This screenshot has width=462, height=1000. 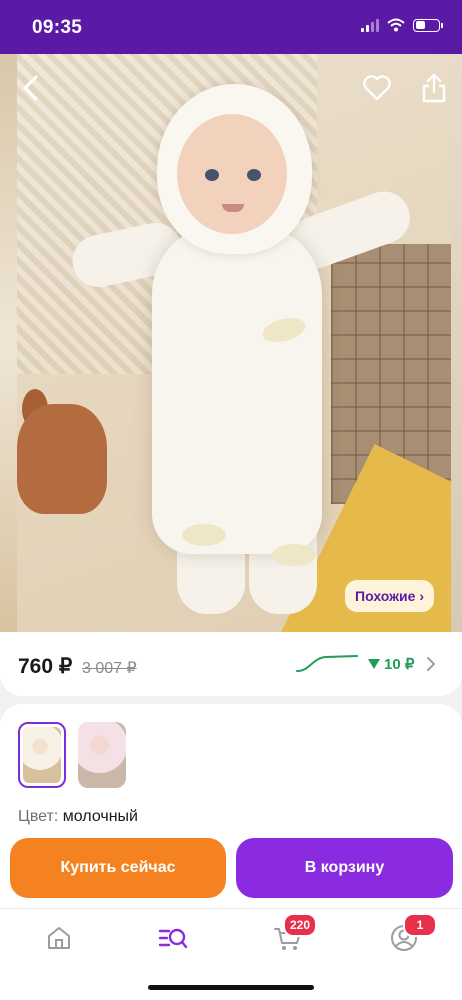 I want to click on home-icon, so click(x=59, y=938).